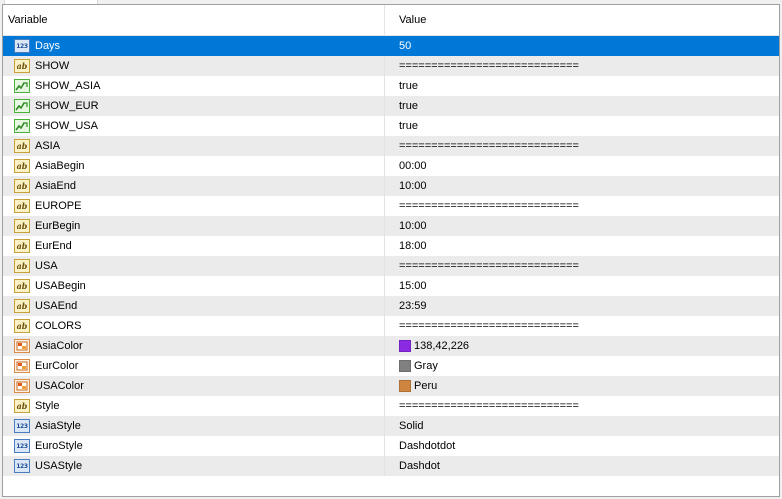 Image resolution: width=782 pixels, height=499 pixels. Describe the element at coordinates (582, 20) in the screenshot. I see `column-header-value: Value` at that location.